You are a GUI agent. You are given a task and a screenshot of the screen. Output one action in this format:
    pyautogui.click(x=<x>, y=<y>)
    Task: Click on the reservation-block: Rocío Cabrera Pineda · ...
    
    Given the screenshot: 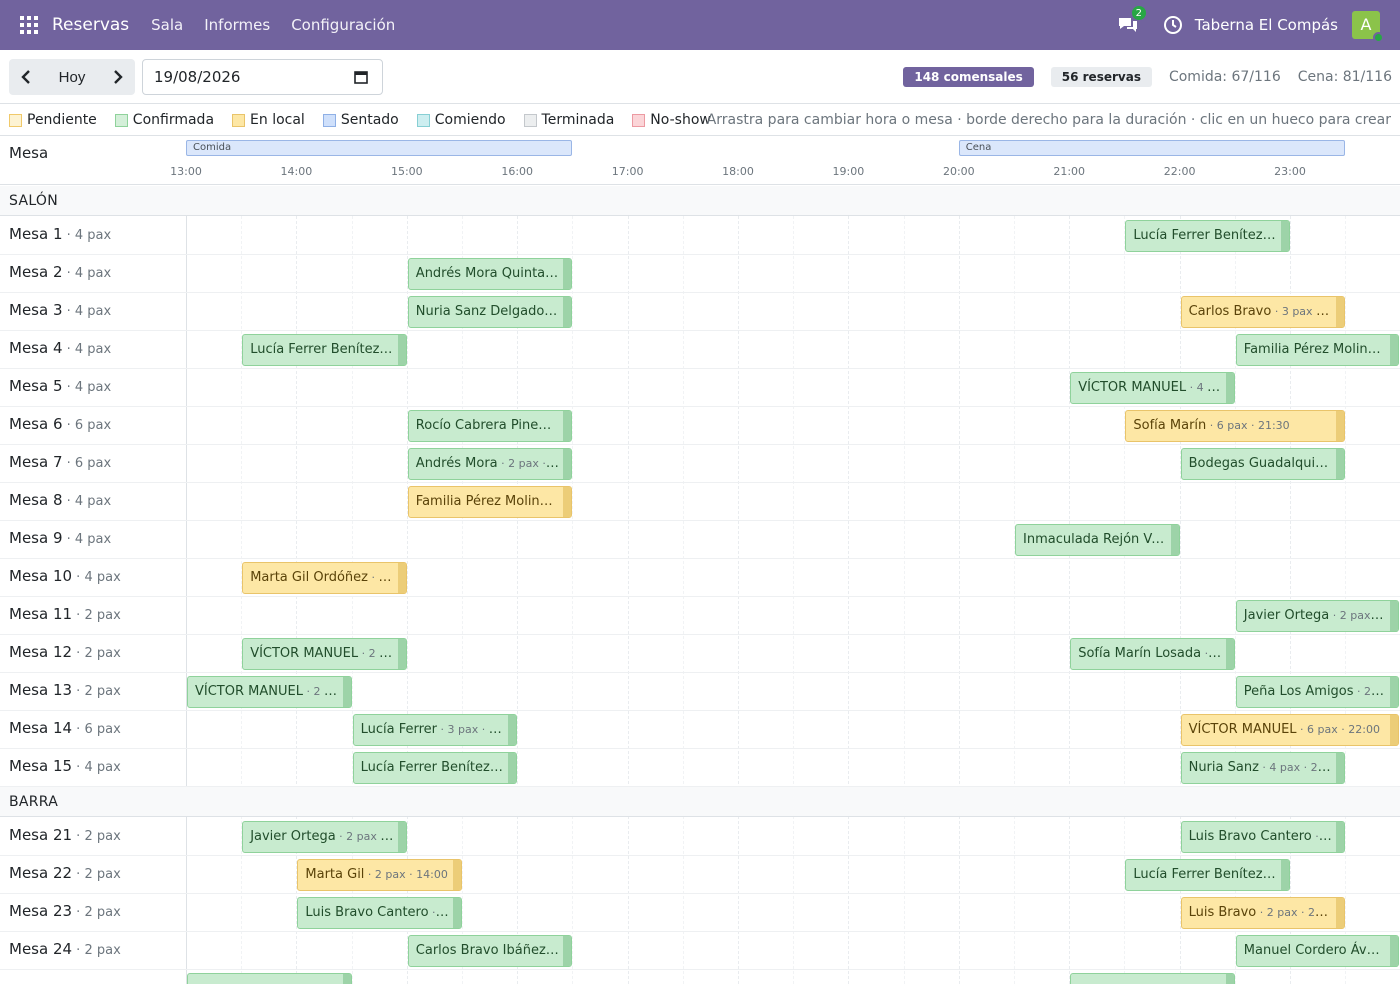 What is the action you would take?
    pyautogui.click(x=490, y=426)
    